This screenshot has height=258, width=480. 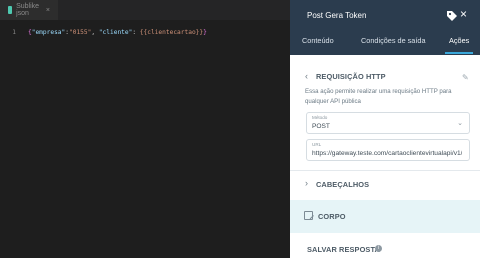 What do you see at coordinates (459, 40) in the screenshot?
I see `tab-acoes: Ações` at bounding box center [459, 40].